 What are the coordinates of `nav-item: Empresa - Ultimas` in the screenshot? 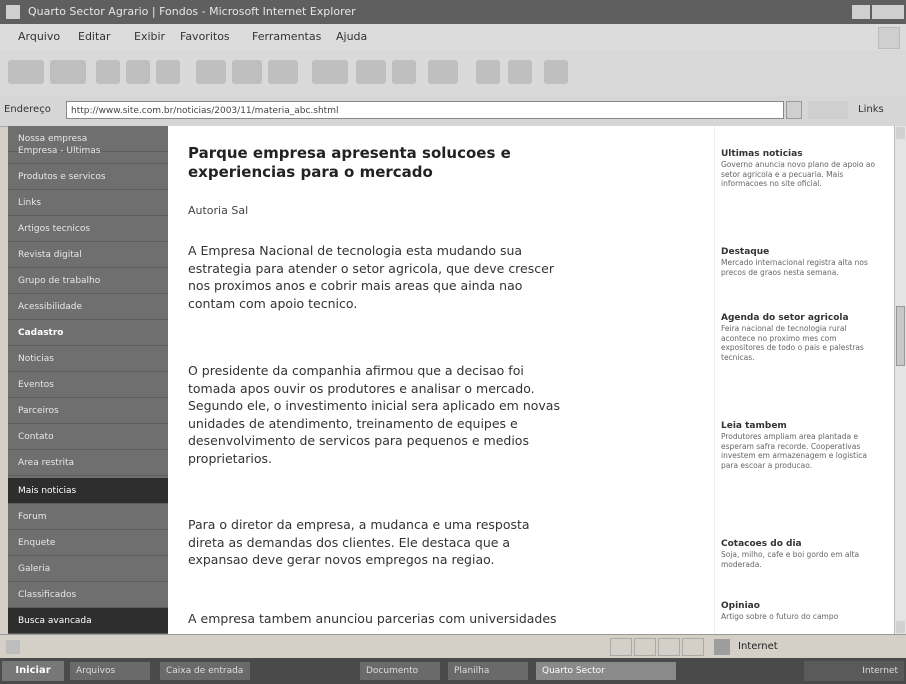 It's located at (88, 151).